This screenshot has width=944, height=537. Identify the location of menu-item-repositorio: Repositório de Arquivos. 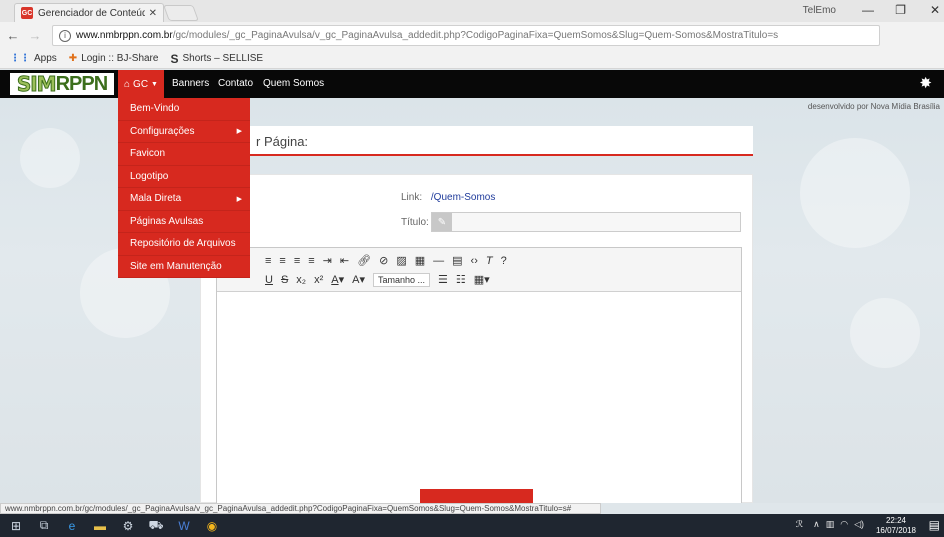
(184, 244).